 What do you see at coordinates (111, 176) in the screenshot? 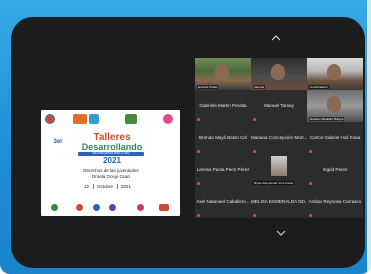
I see `slide-presenter: Ornela Ocejo Graci` at bounding box center [111, 176].